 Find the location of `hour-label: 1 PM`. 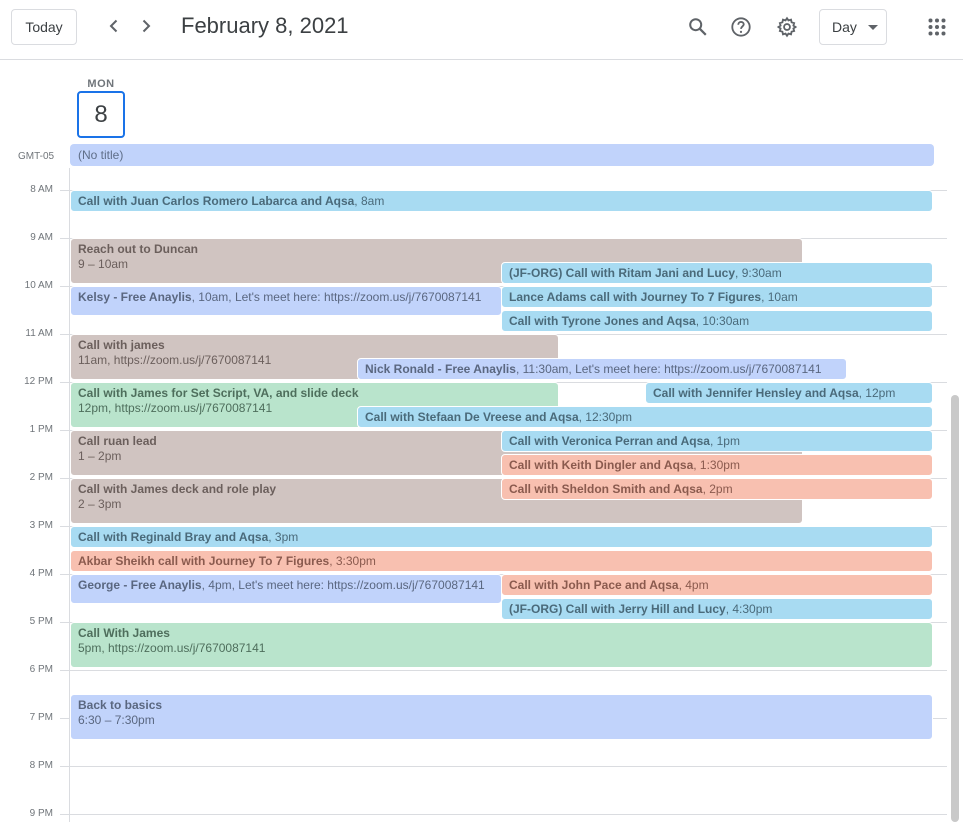

hour-label: 1 PM is located at coordinates (41, 429).